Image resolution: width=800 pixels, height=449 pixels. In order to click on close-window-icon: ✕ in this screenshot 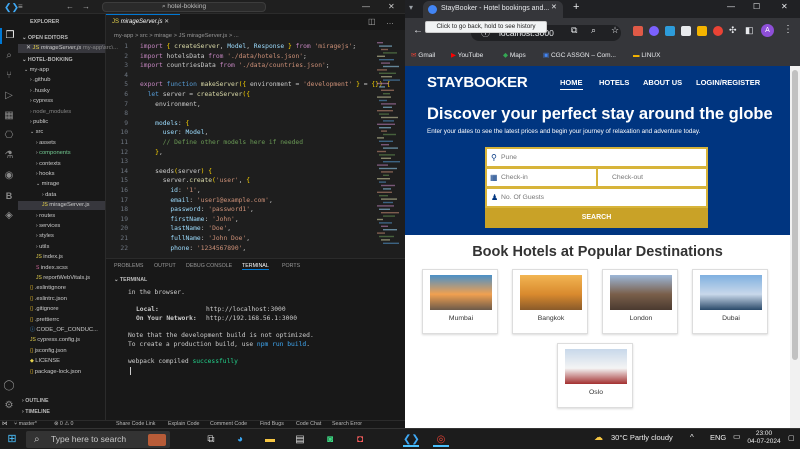, I will do `click(784, 6)`.